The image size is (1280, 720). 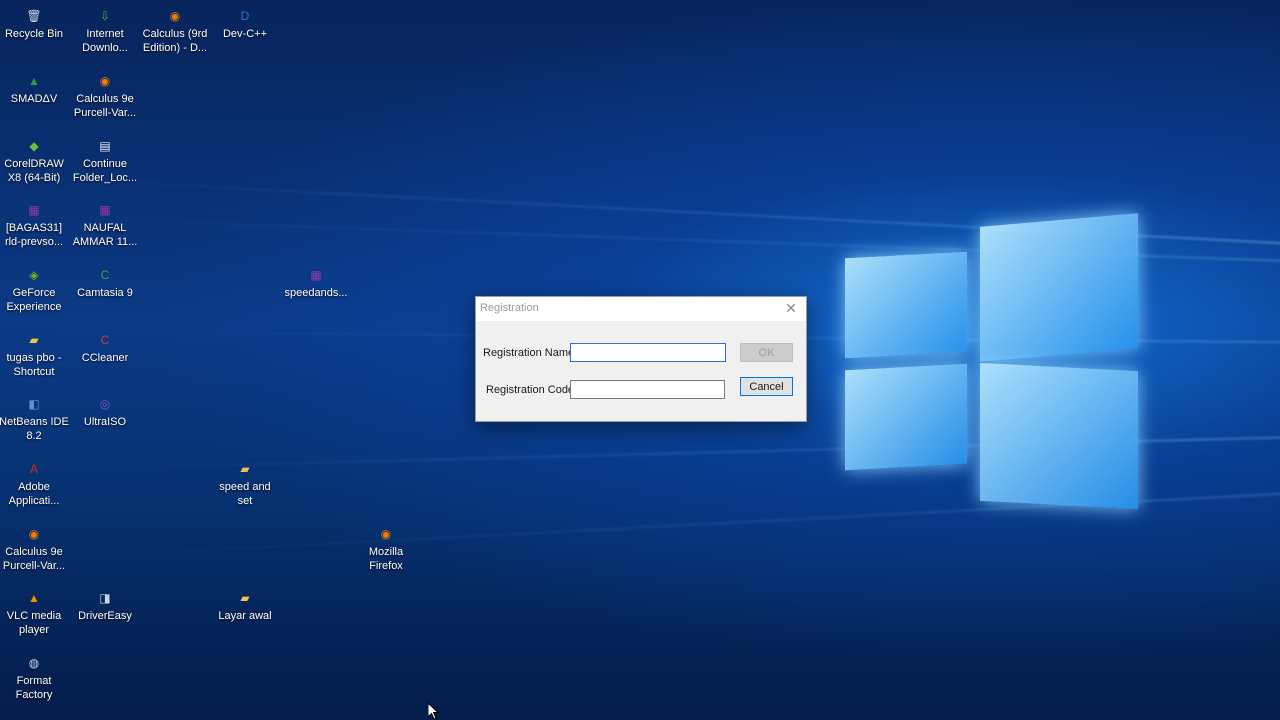 What do you see at coordinates (105, 412) in the screenshot?
I see `desktop-icon-ultraiso: ◎ UltraISO` at bounding box center [105, 412].